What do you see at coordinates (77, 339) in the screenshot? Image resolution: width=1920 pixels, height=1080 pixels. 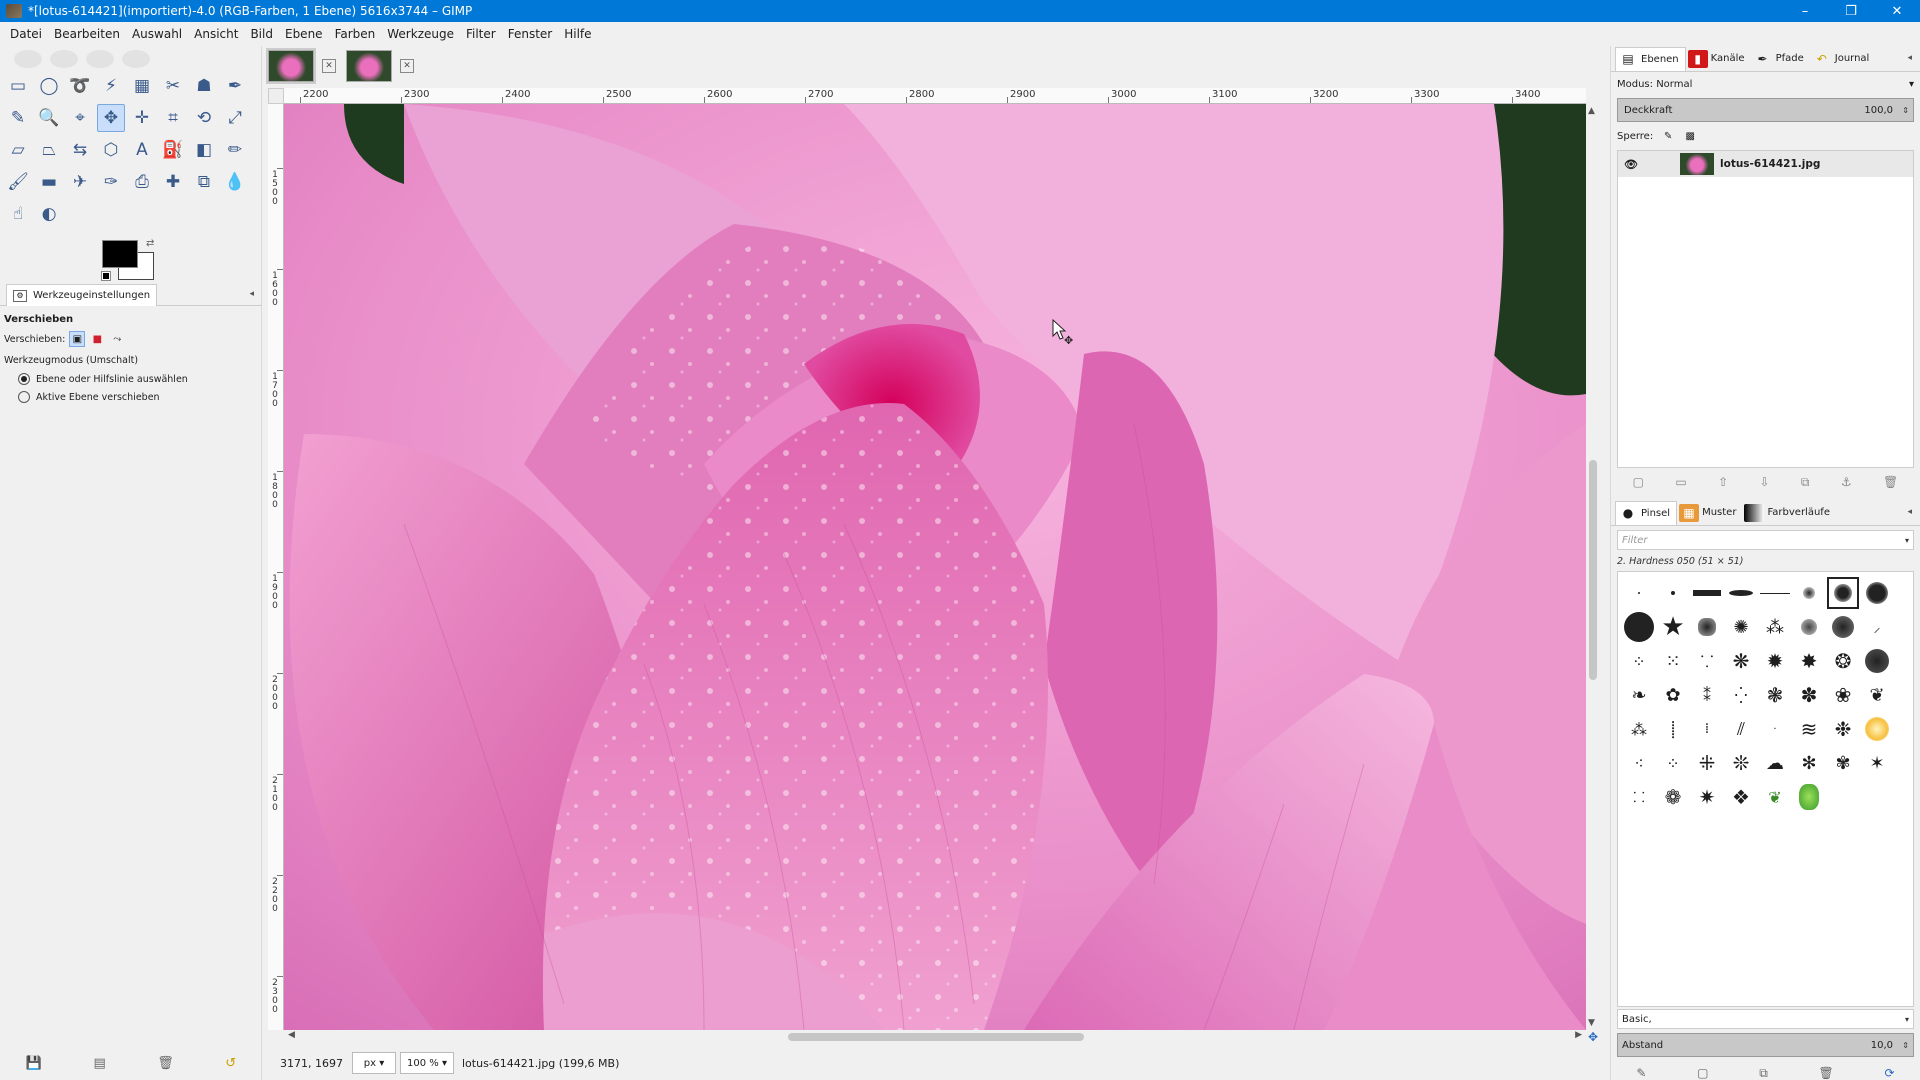 I see `move-layer-icon: ▣` at bounding box center [77, 339].